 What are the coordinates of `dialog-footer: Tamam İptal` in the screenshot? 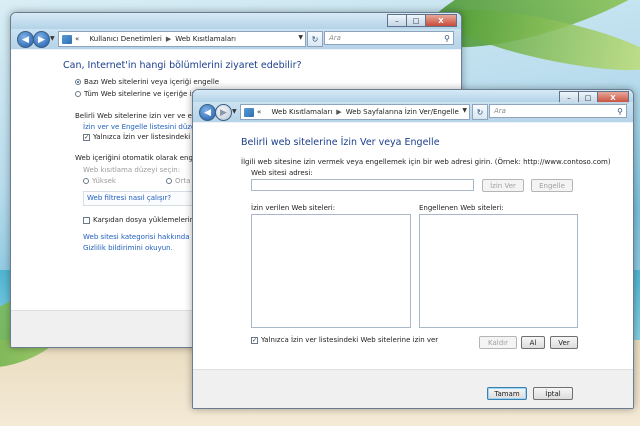 It's located at (413, 388).